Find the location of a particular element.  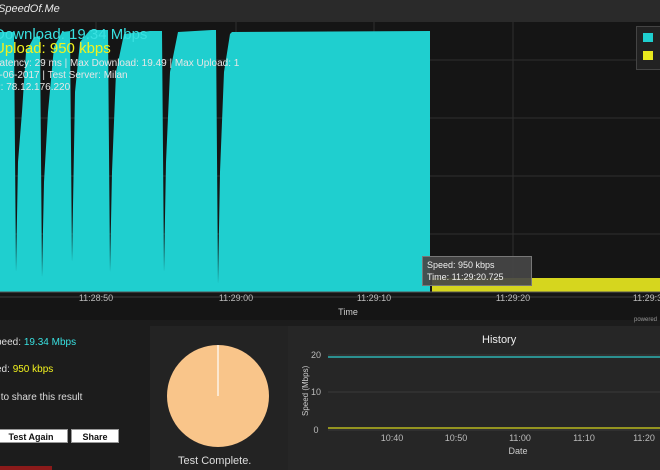

result-upload: ed: 950 kbps is located at coordinates (26, 369).